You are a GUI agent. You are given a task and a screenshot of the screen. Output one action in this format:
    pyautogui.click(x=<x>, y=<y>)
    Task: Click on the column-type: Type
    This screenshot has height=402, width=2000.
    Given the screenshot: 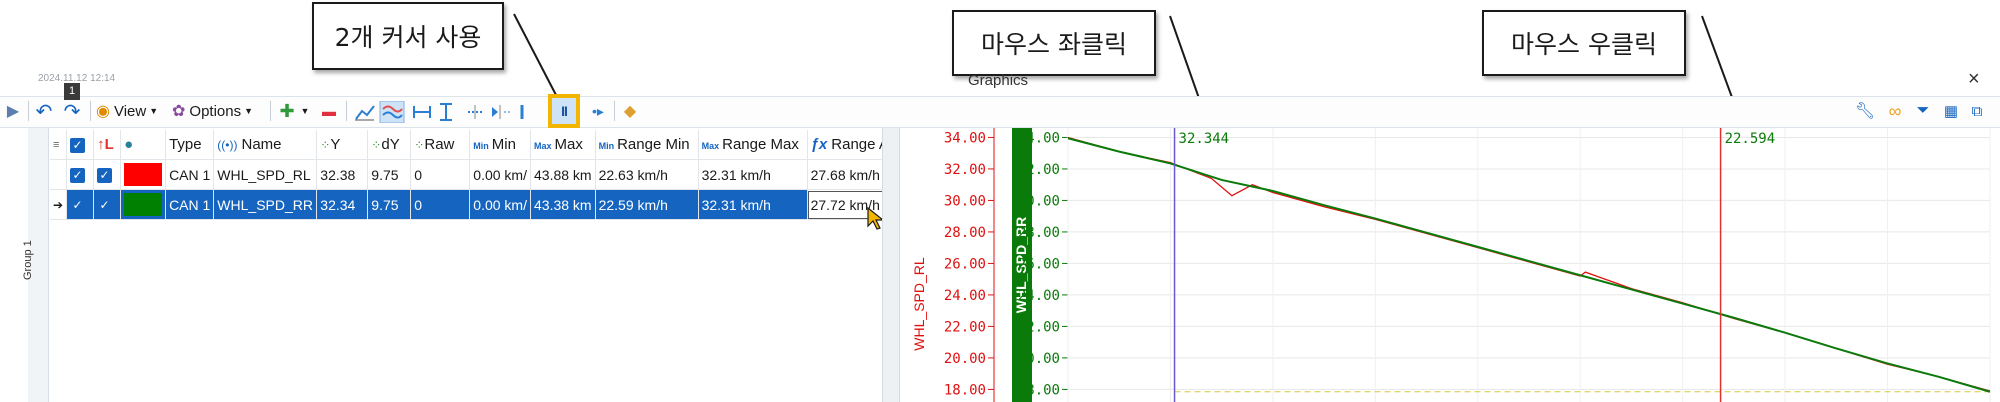 What is the action you would take?
    pyautogui.click(x=190, y=145)
    